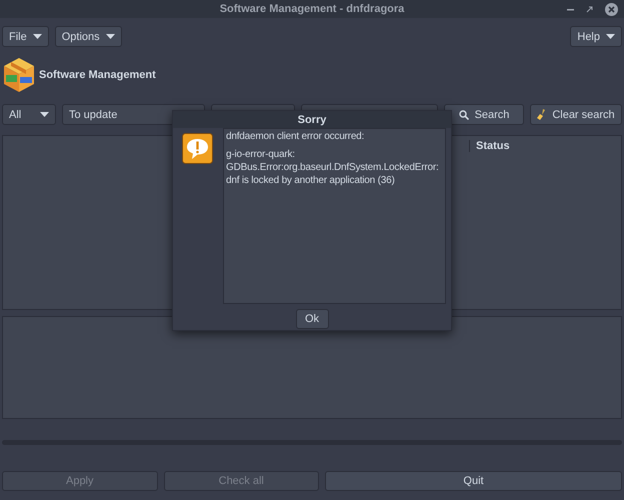  What do you see at coordinates (576, 114) in the screenshot?
I see `clear-search-button: Clear search` at bounding box center [576, 114].